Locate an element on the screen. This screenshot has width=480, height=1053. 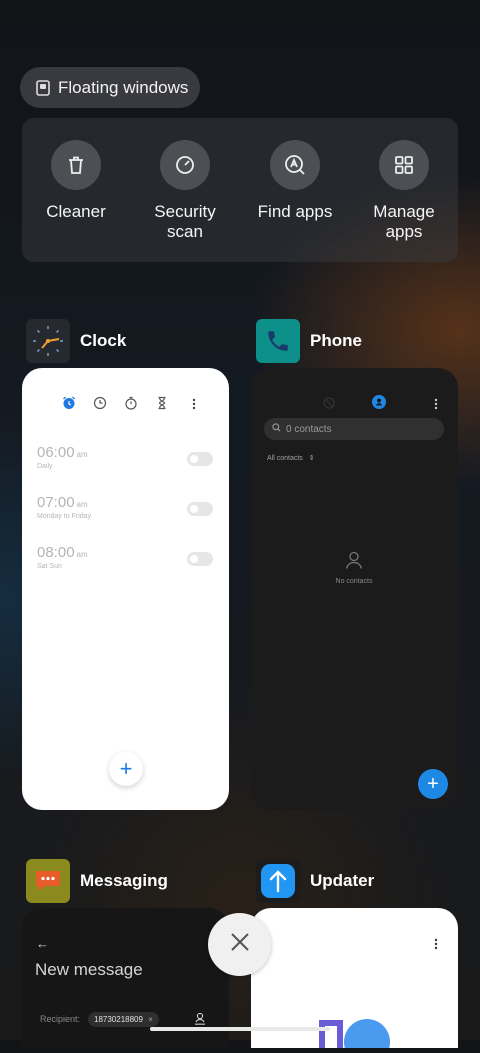
shield-scan-icon is located at coordinates (185, 165).